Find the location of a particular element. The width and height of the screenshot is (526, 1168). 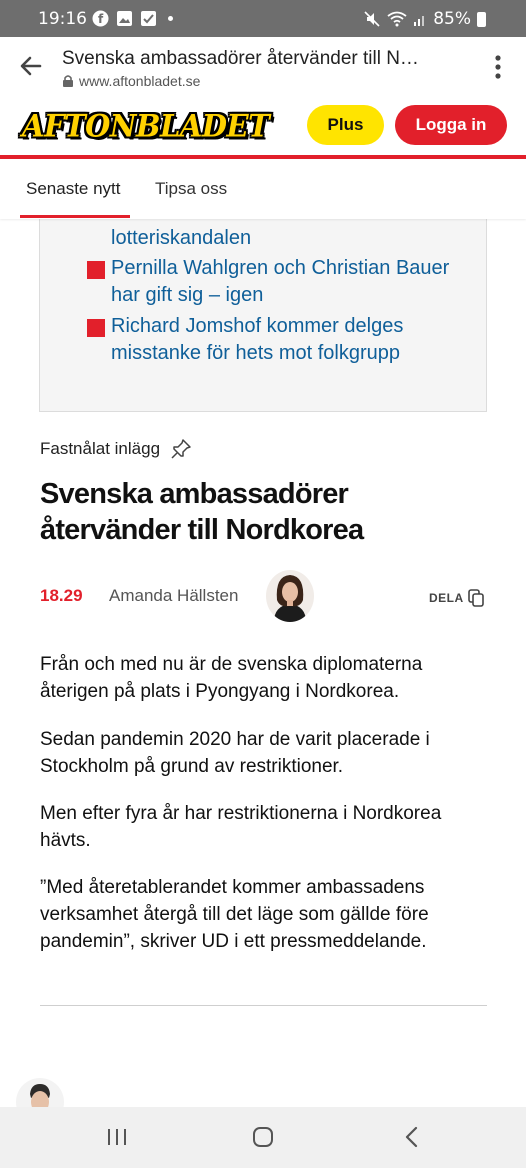

pin-icon is located at coordinates (181, 449).